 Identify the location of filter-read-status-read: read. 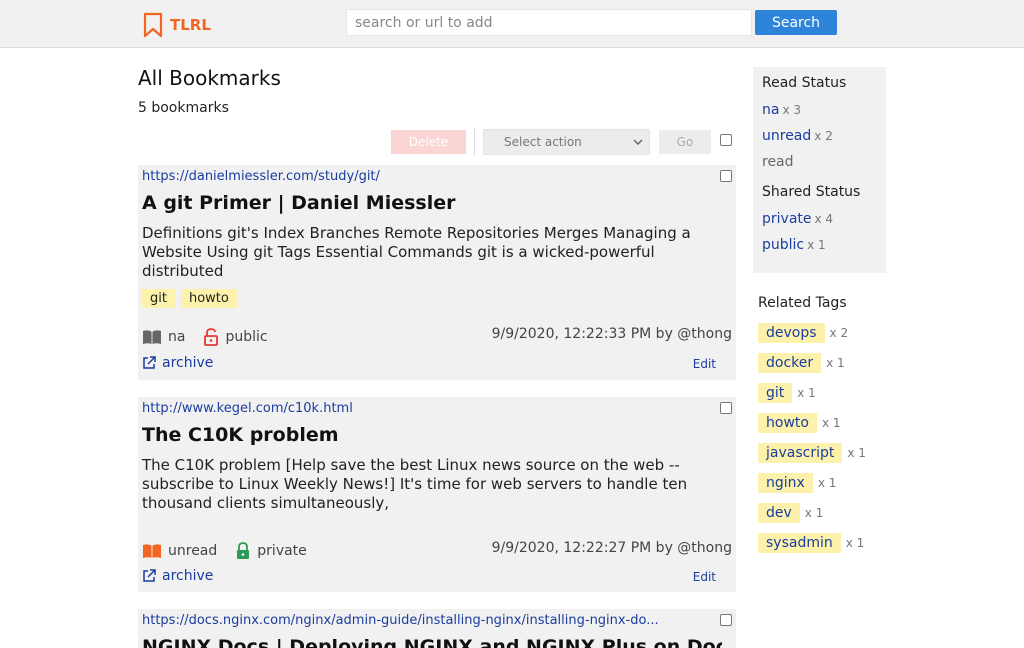
(778, 162).